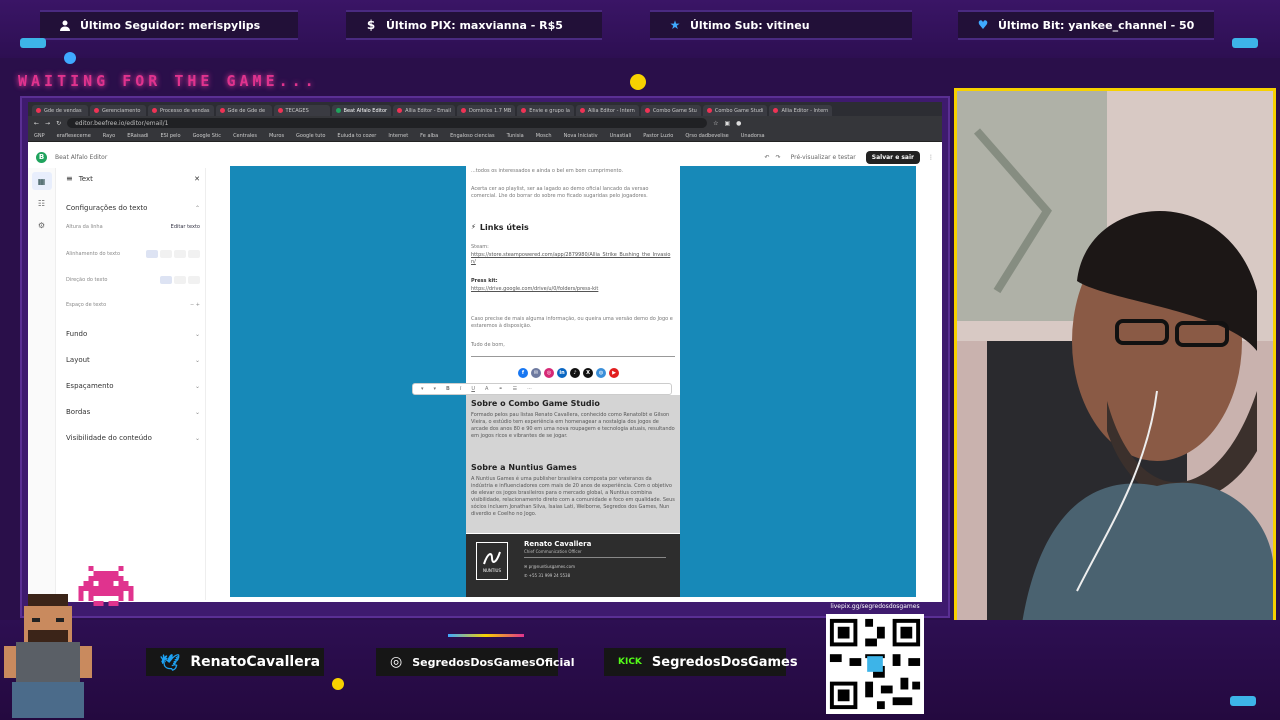 The image size is (1280, 720). I want to click on back-icon: ←, so click(36, 123).